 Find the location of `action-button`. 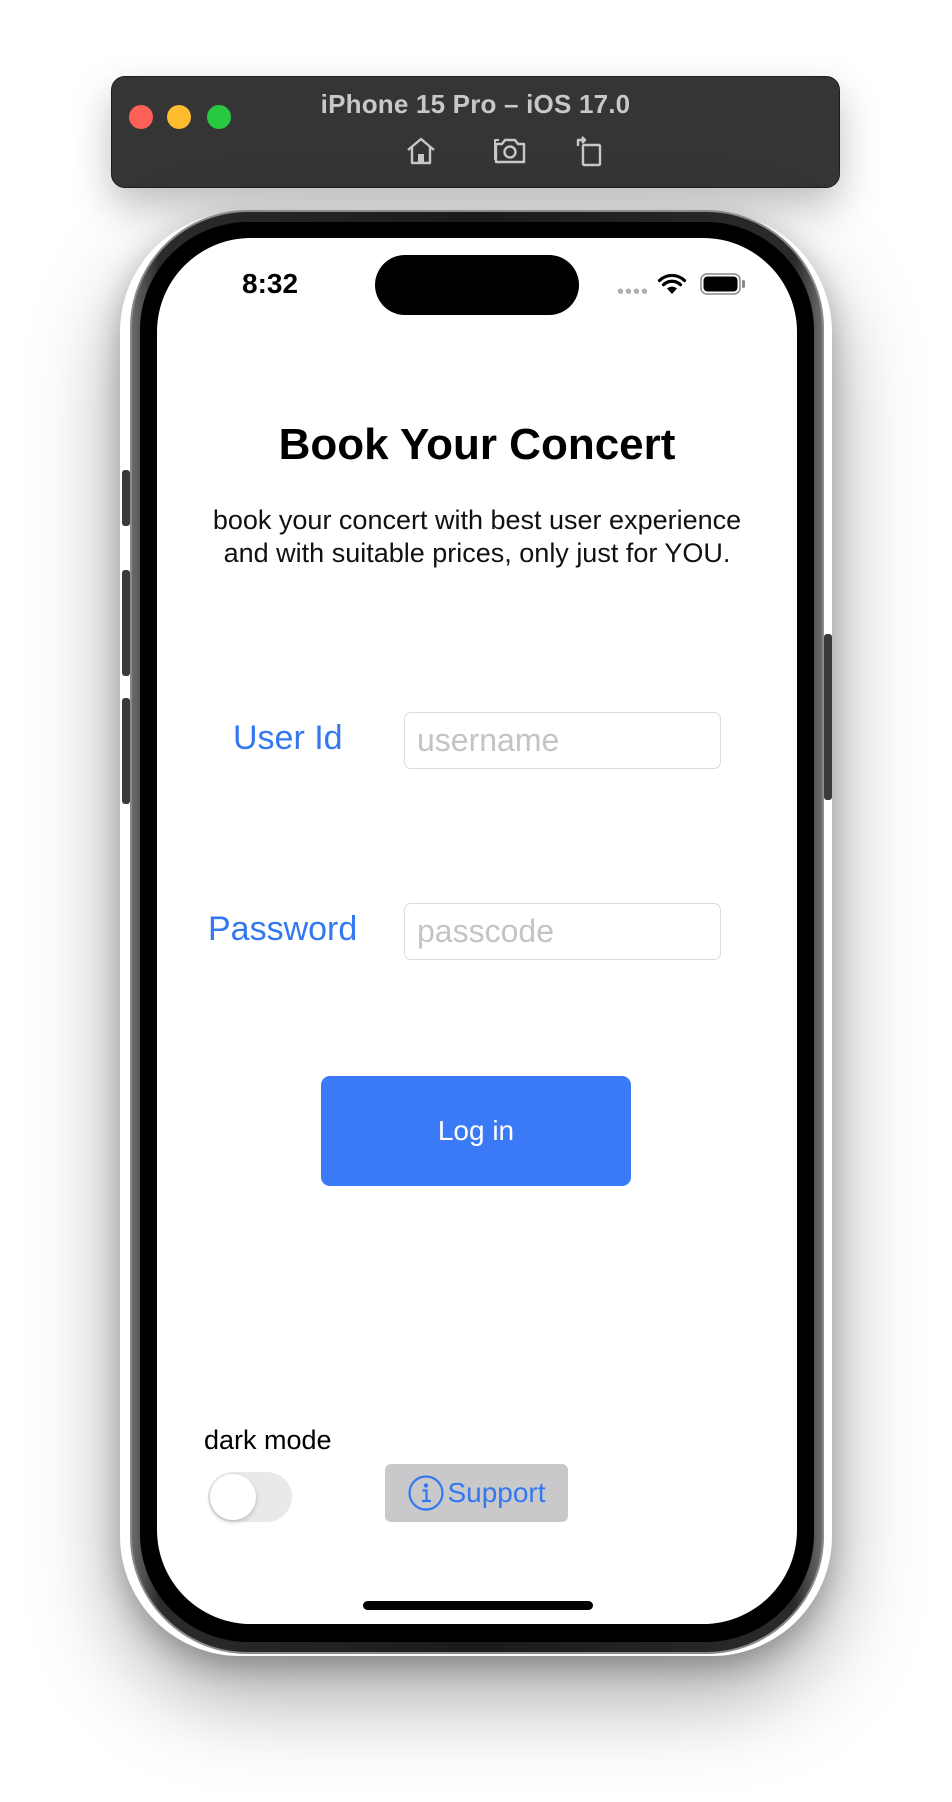

action-button is located at coordinates (126, 498).